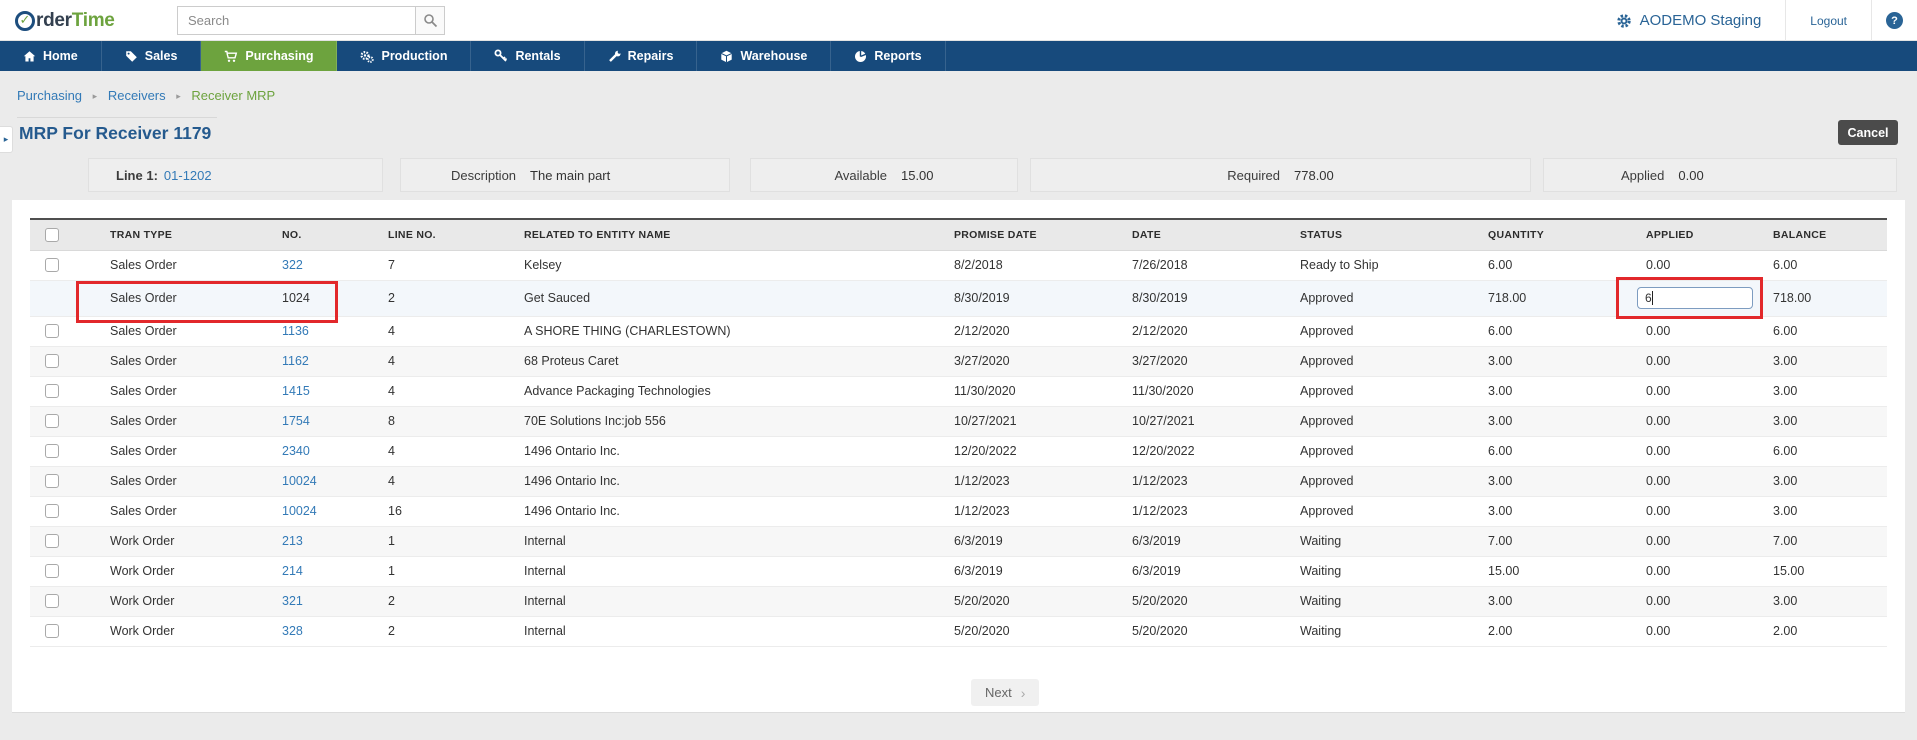  Describe the element at coordinates (1822, 481) in the screenshot. I see `cell-balance: 3.00` at that location.